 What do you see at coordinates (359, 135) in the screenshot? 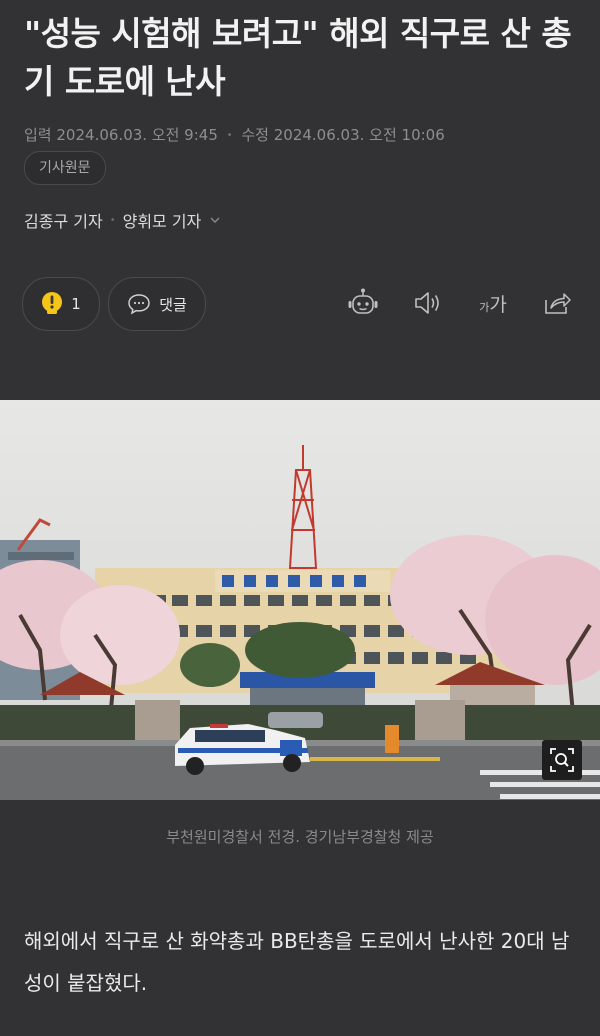
I see `modified-time: 2024.06.03. 오전 10:06` at bounding box center [359, 135].